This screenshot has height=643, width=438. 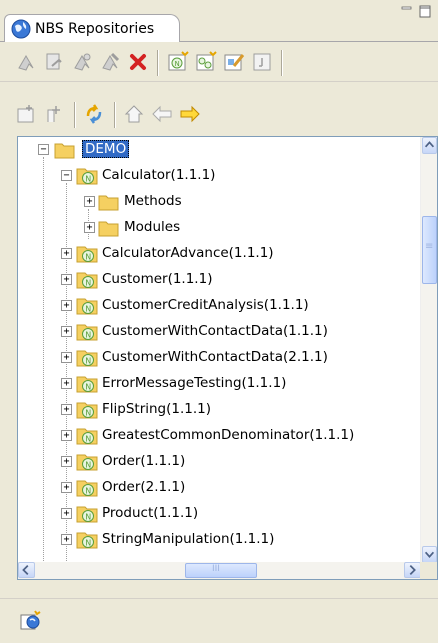 I want to click on new-multi-node-icon, so click(x=206, y=62).